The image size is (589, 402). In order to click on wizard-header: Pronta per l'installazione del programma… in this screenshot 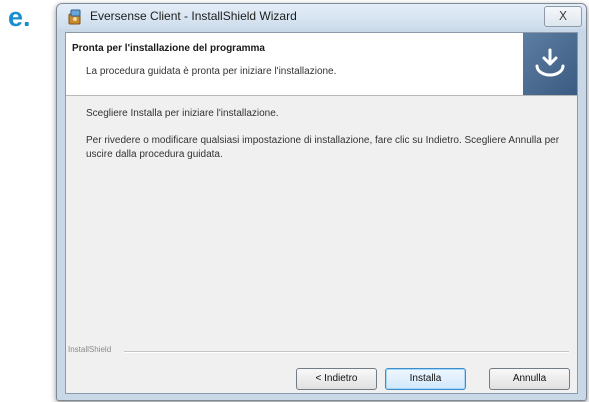, I will do `click(321, 64)`.